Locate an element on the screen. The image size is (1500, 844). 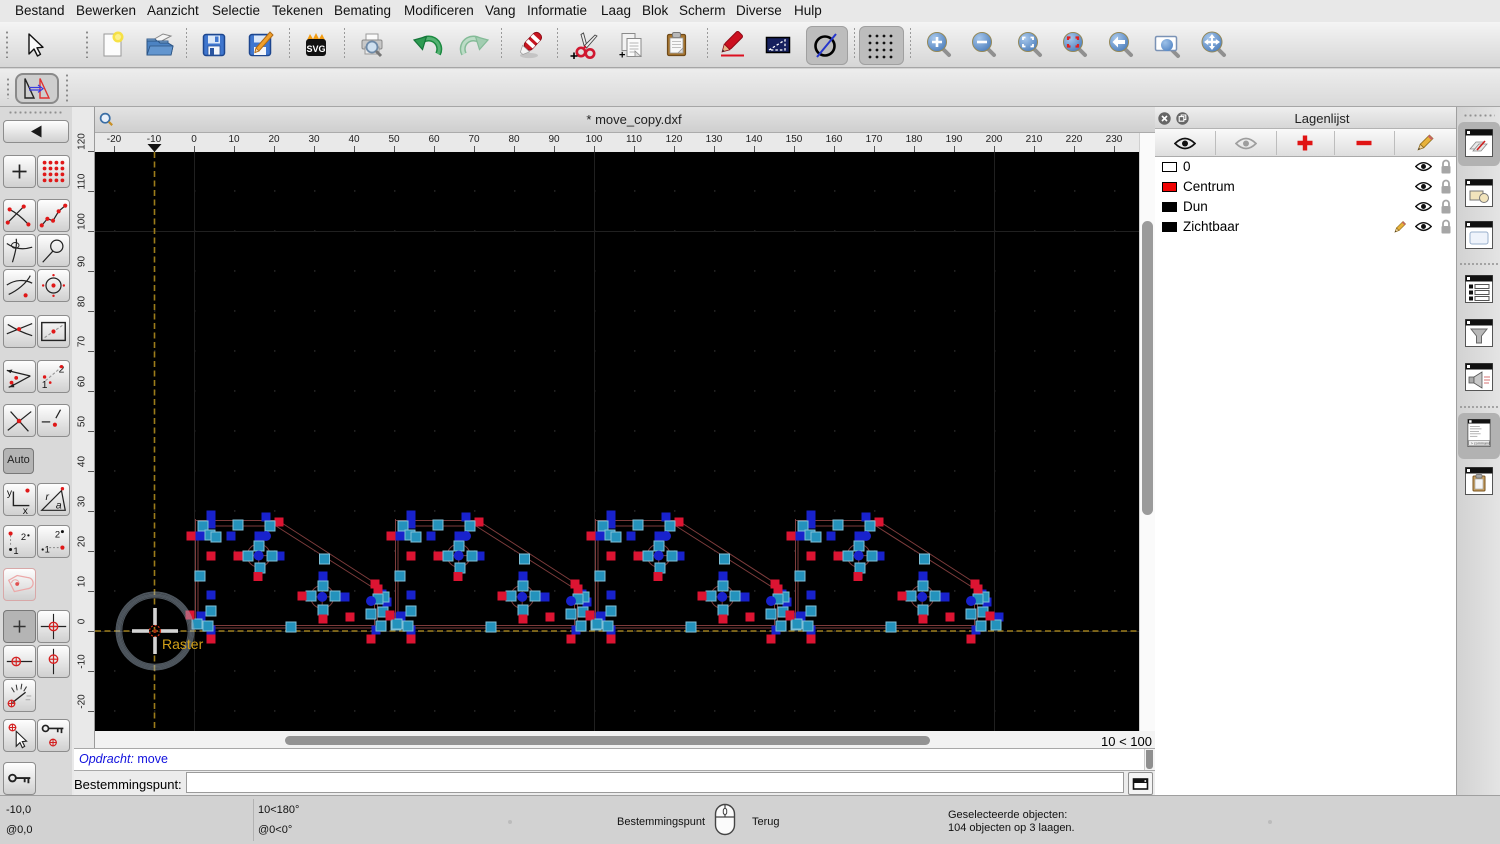
svg-text: x is located at coordinates (26, 510).